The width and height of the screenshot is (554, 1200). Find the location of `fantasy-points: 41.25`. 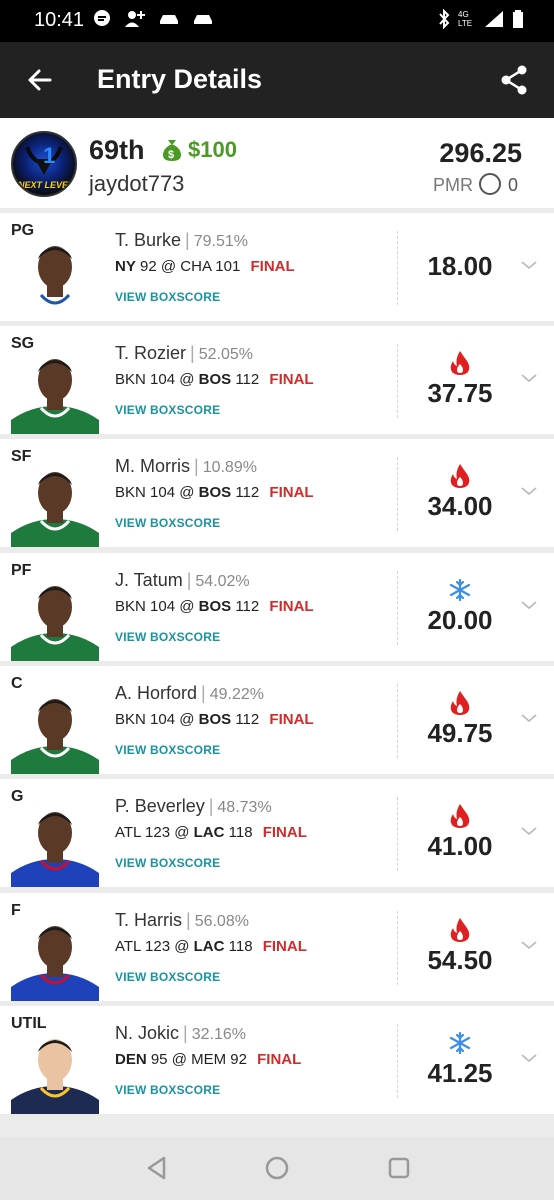

fantasy-points: 41.25 is located at coordinates (460, 1073).